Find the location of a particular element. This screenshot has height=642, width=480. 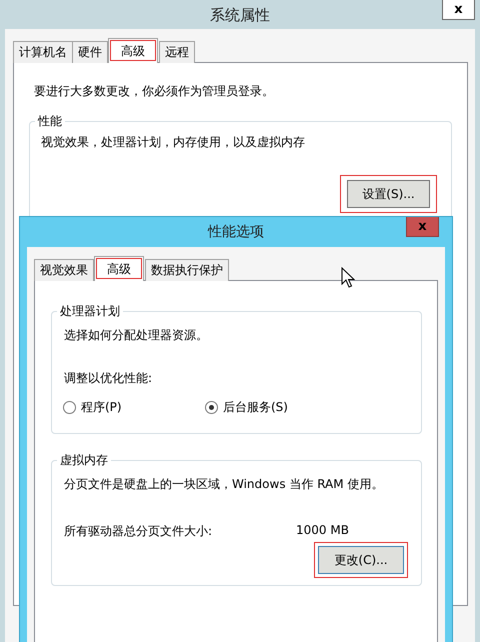

tab: 视觉效果 is located at coordinates (64, 270).